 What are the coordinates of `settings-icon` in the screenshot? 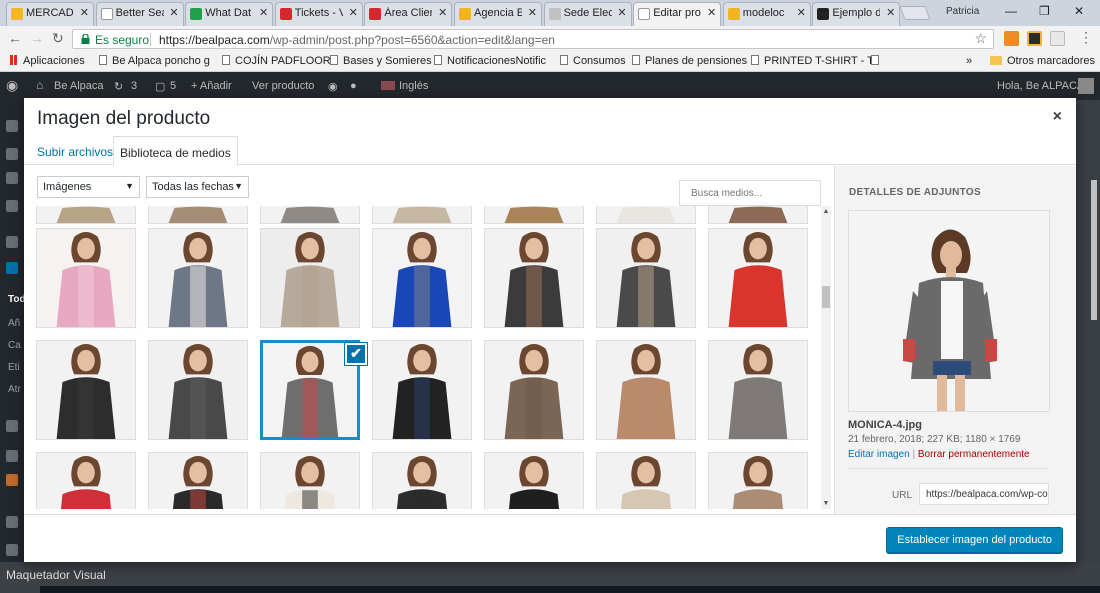 It's located at (12, 550).